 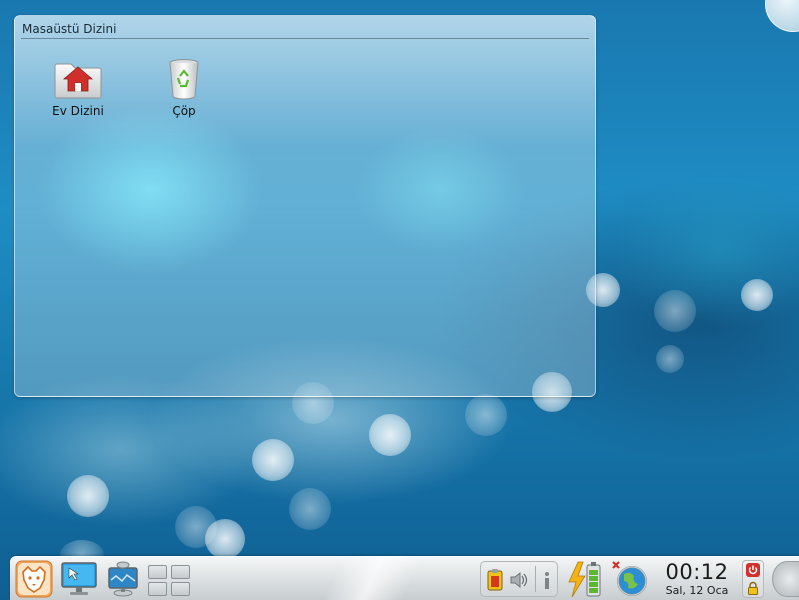 What do you see at coordinates (585, 579) in the screenshot?
I see `battery-charging-icon` at bounding box center [585, 579].